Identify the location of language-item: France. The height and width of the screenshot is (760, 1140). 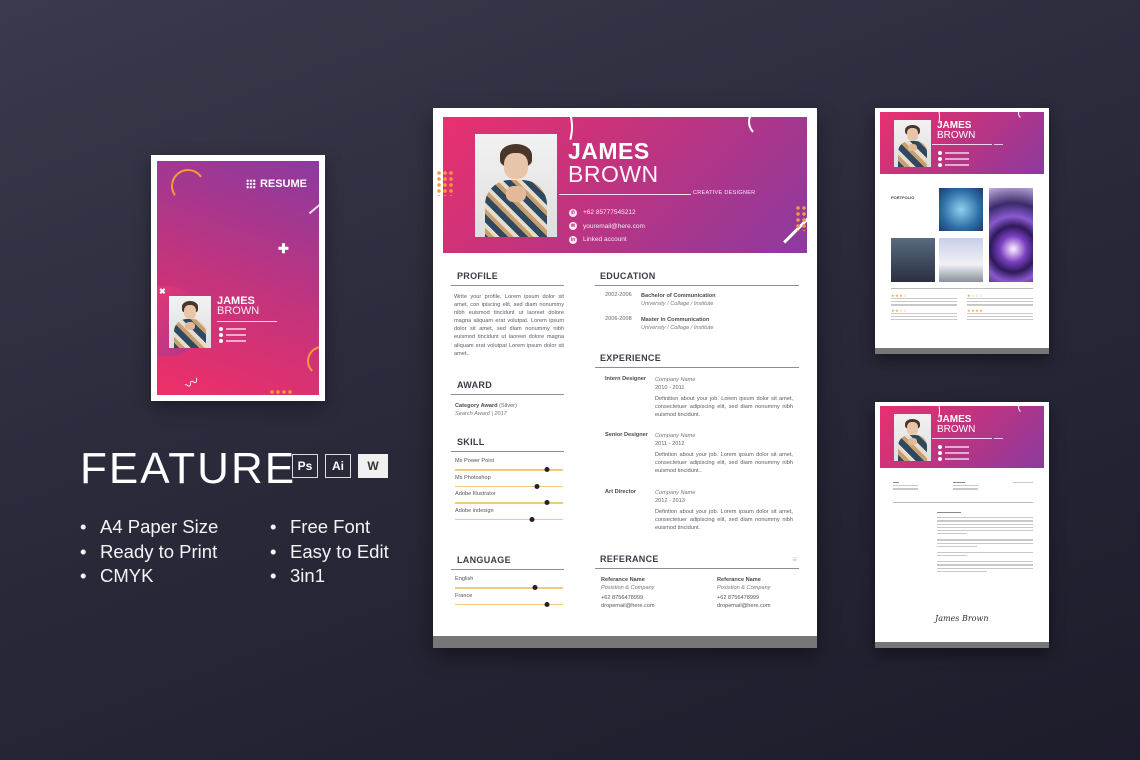
(509, 599).